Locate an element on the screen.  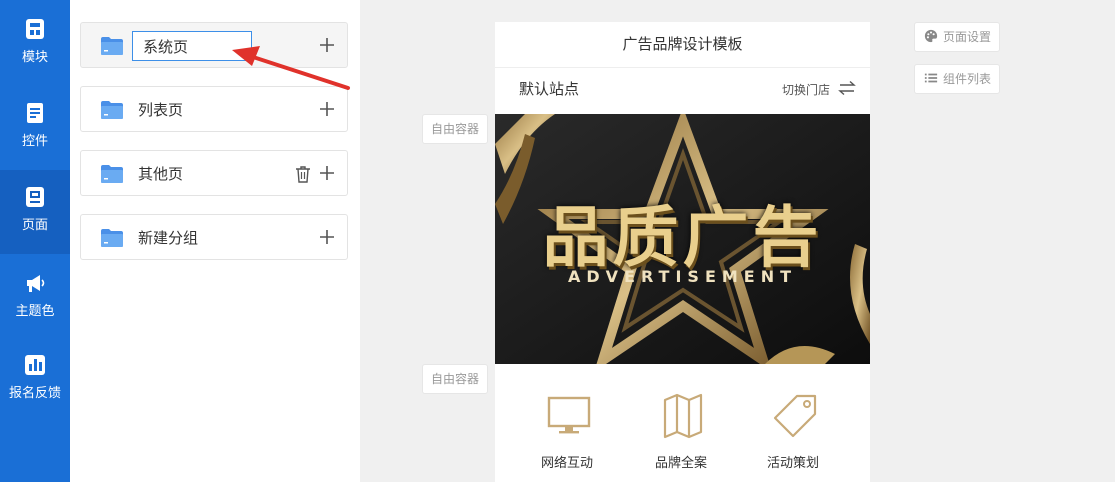
nav-item-feedback: 报名反馈 is located at coordinates (35, 380).